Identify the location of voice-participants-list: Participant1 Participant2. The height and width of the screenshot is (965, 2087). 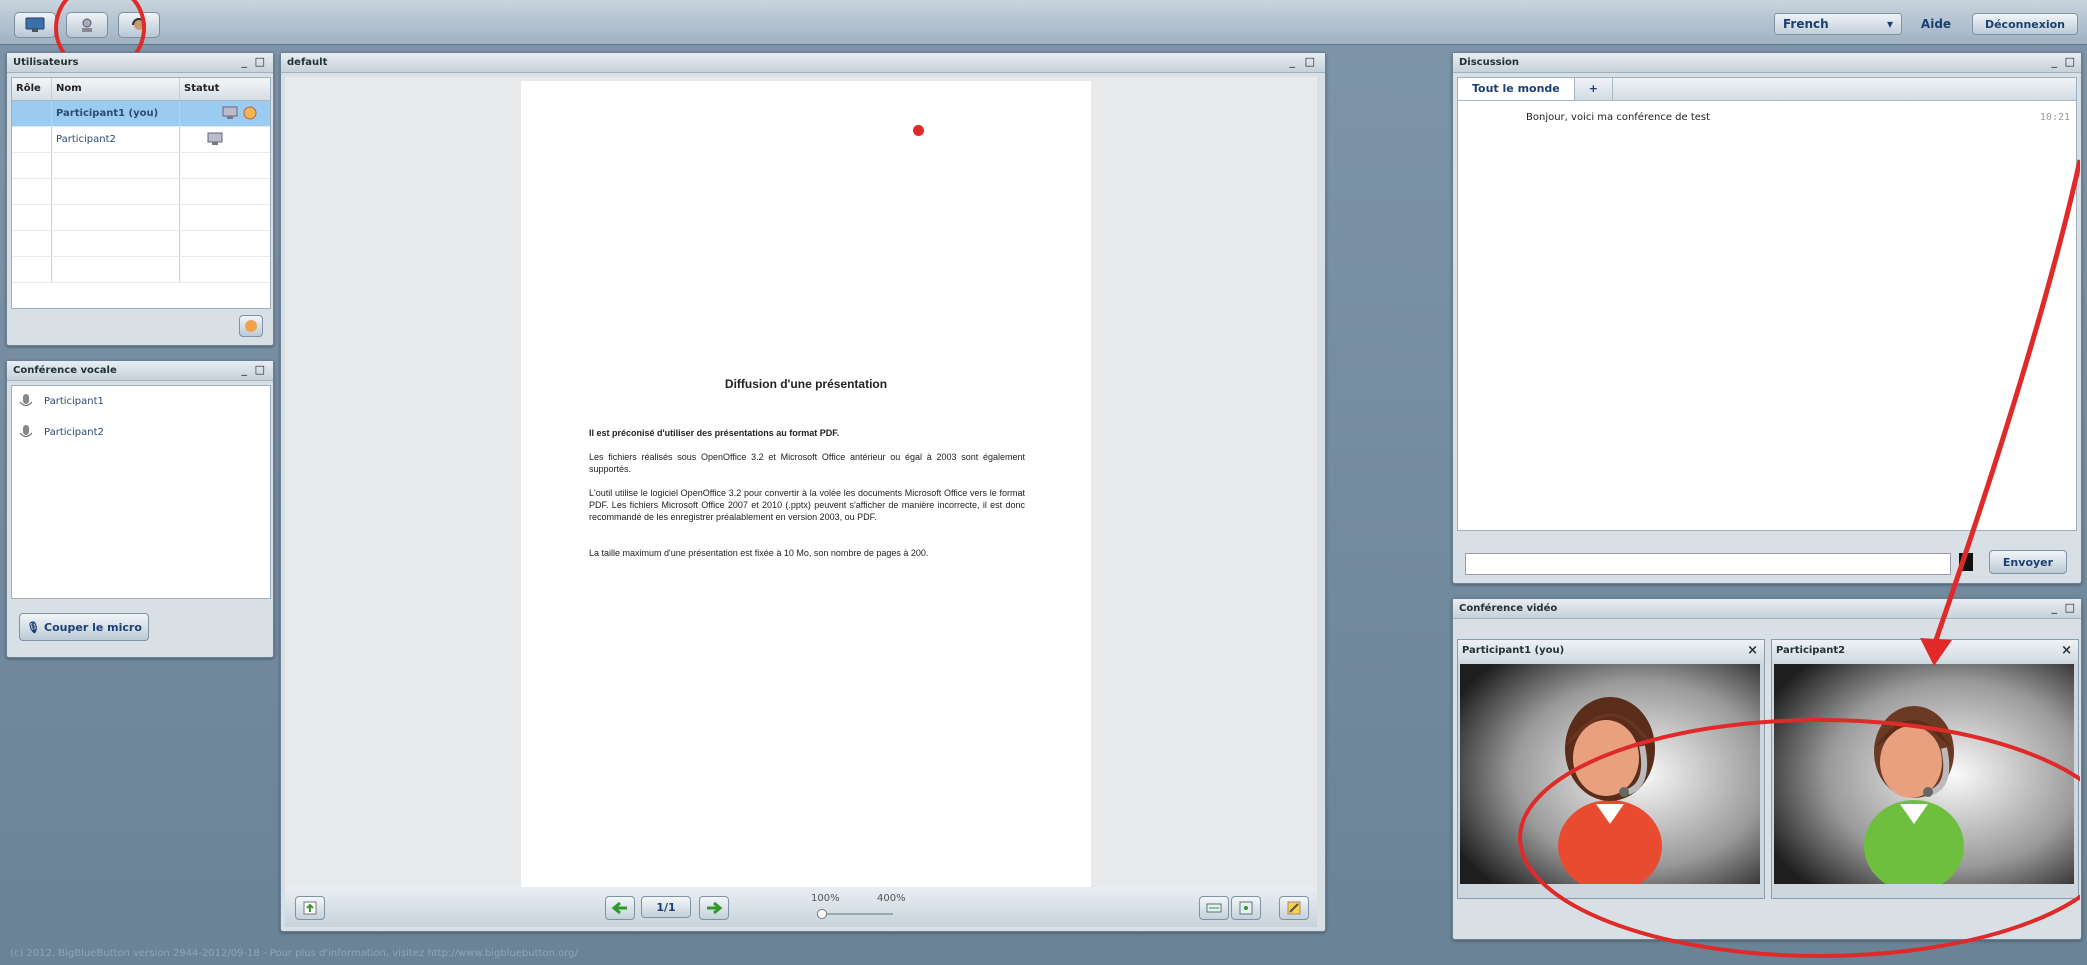
(141, 492).